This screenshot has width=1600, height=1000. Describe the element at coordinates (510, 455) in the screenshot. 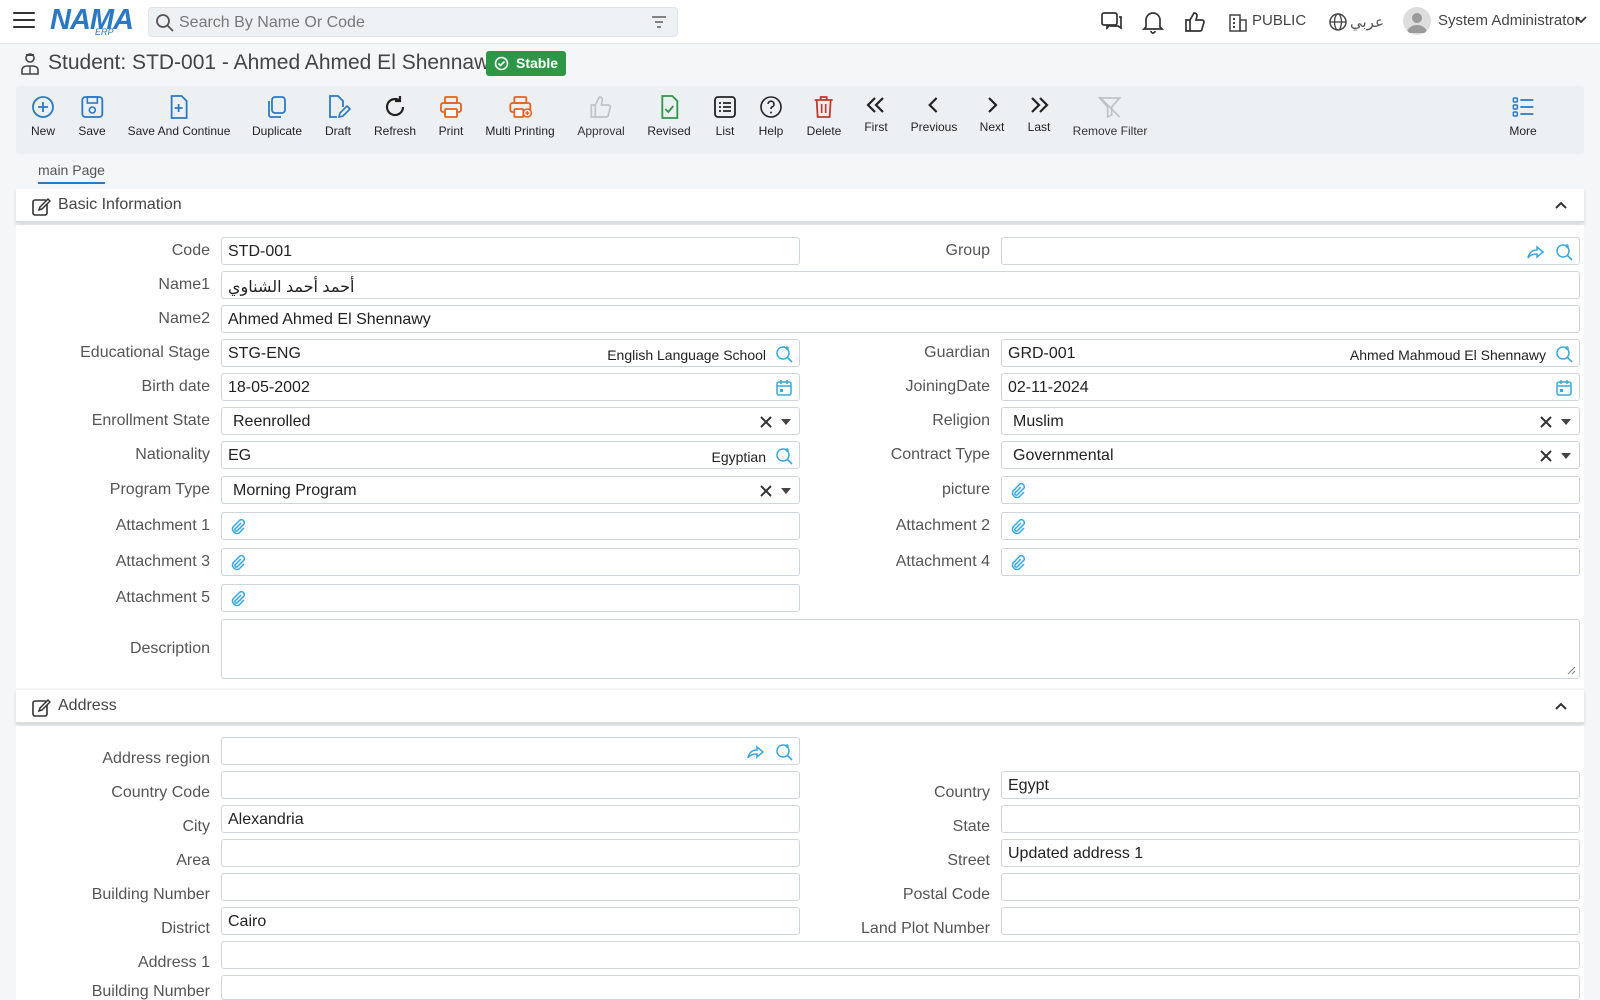

I see `nationality-field: EG Egyptian` at that location.